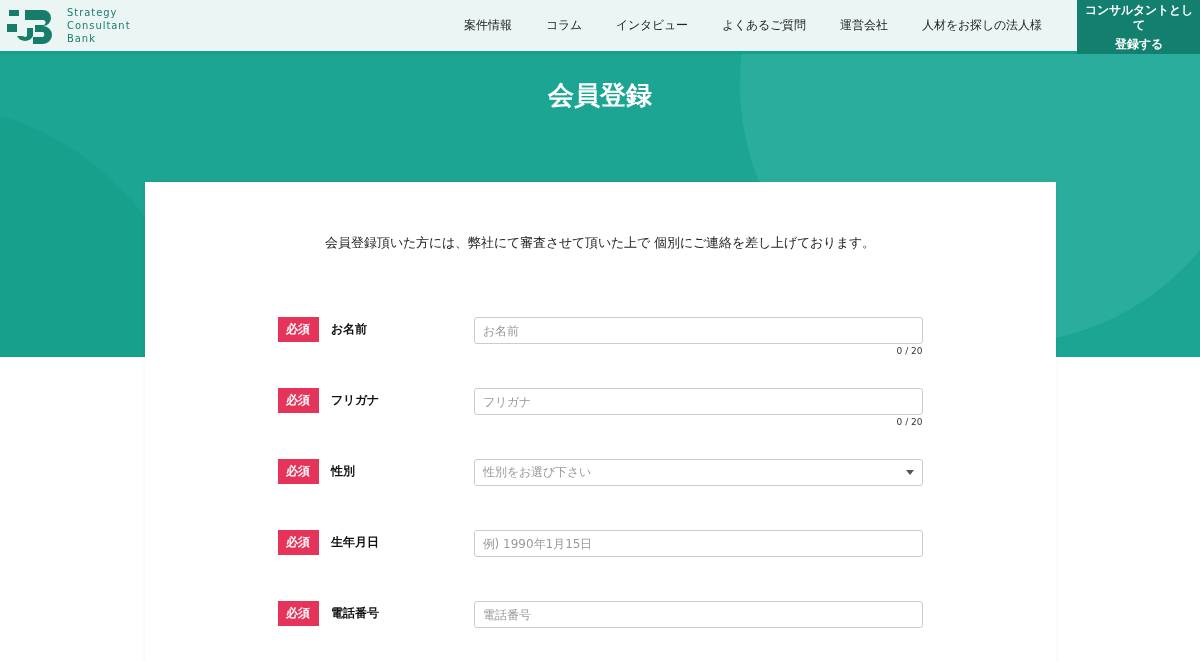 This screenshot has height=662, width=1200. I want to click on input-field: お名前, so click(698, 330).